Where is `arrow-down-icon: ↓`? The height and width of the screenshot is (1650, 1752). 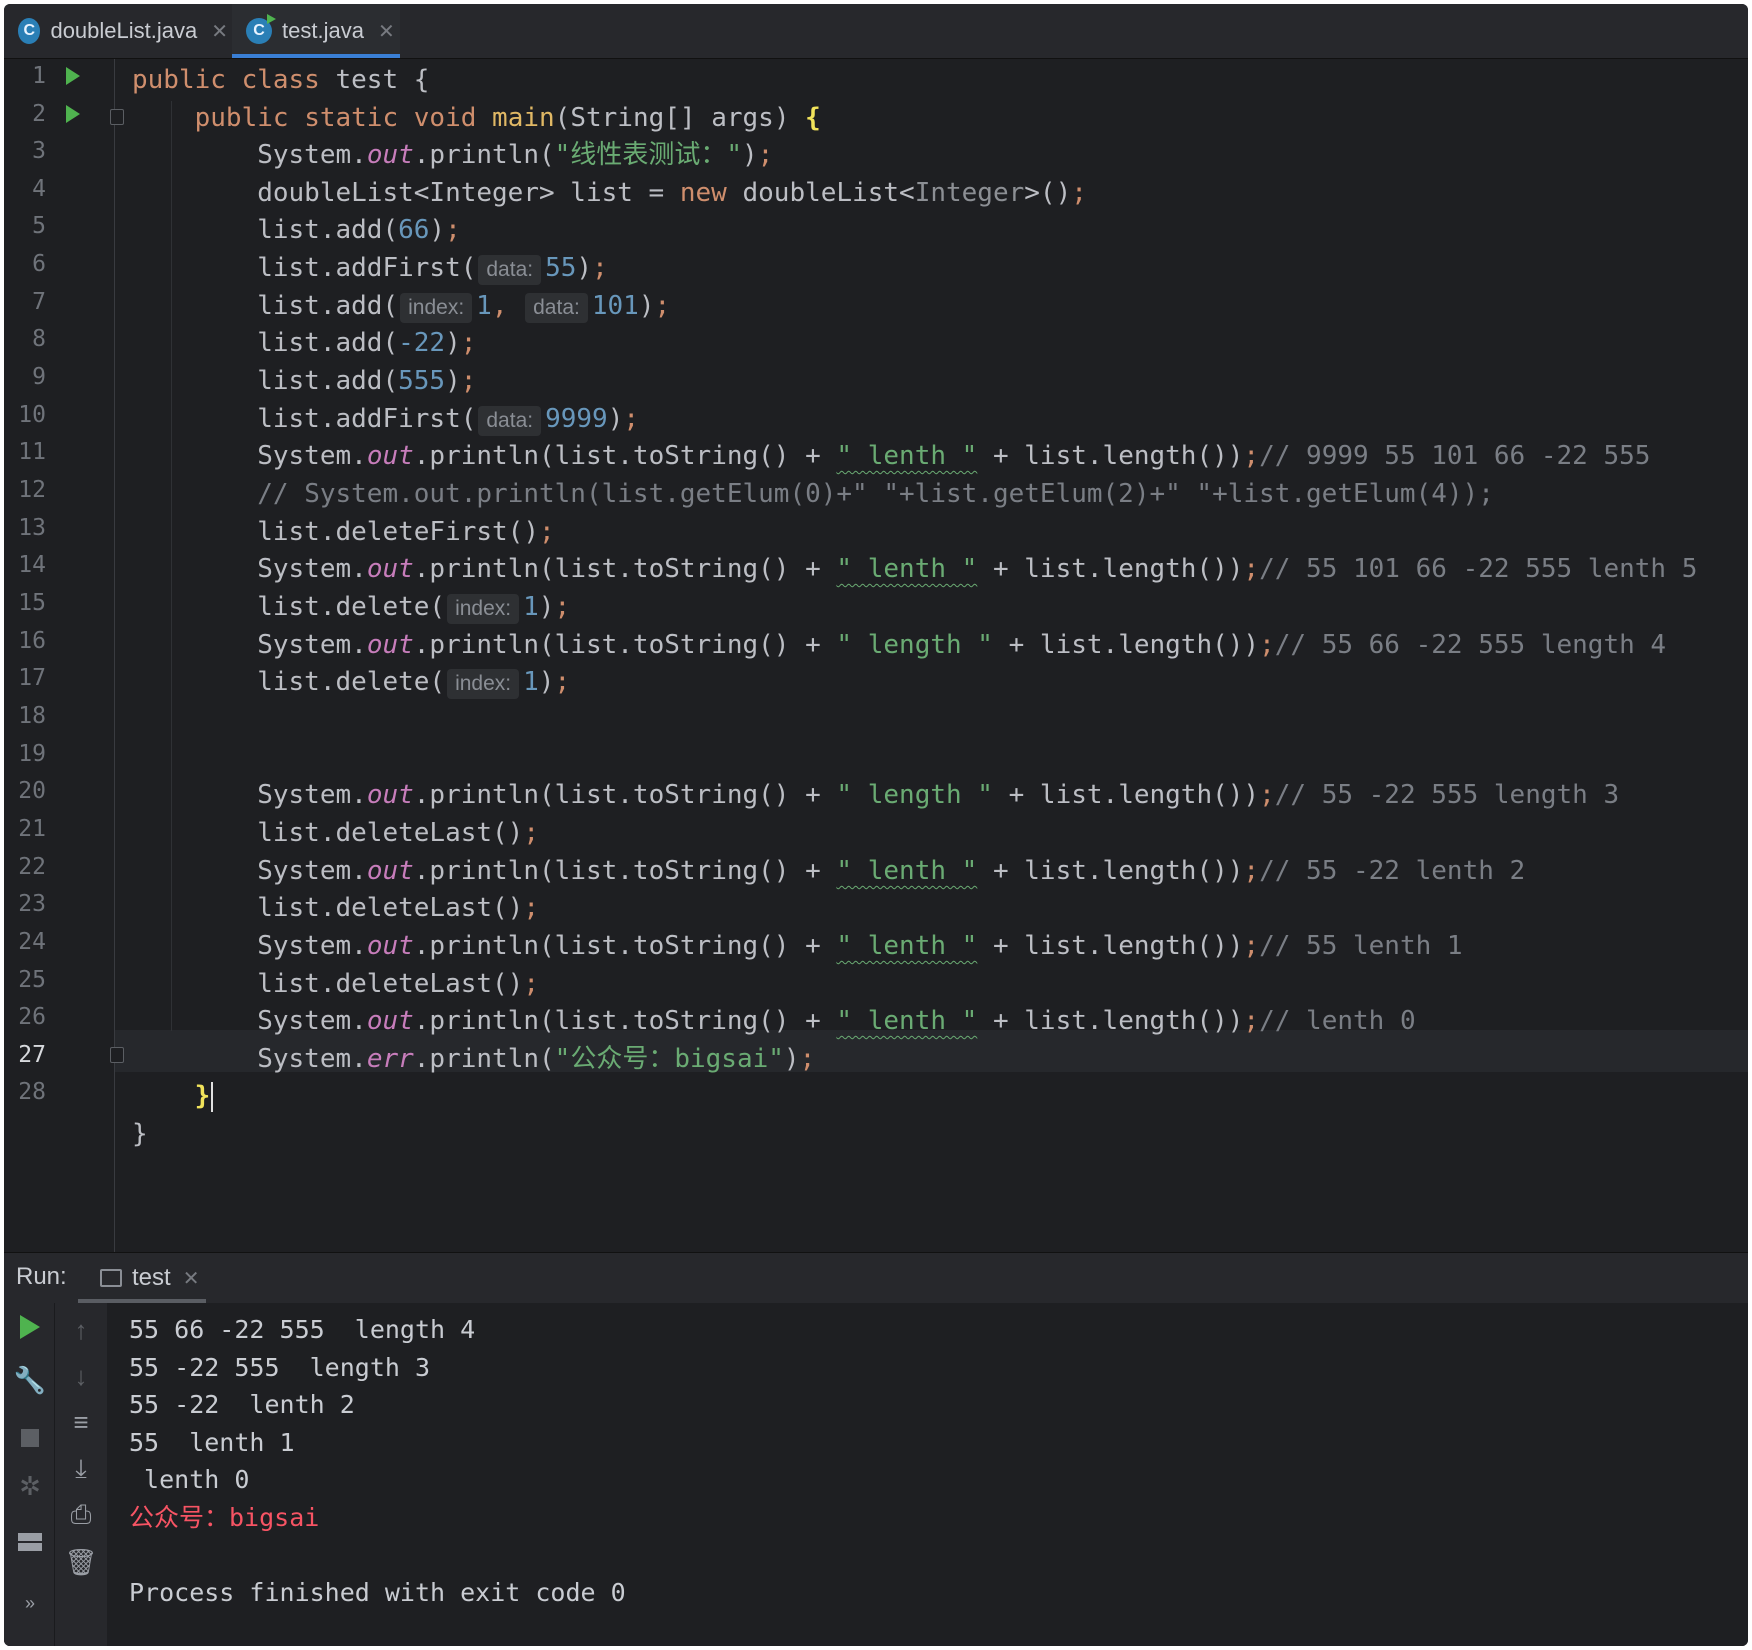
arrow-down-icon: ↓ is located at coordinates (81, 1376).